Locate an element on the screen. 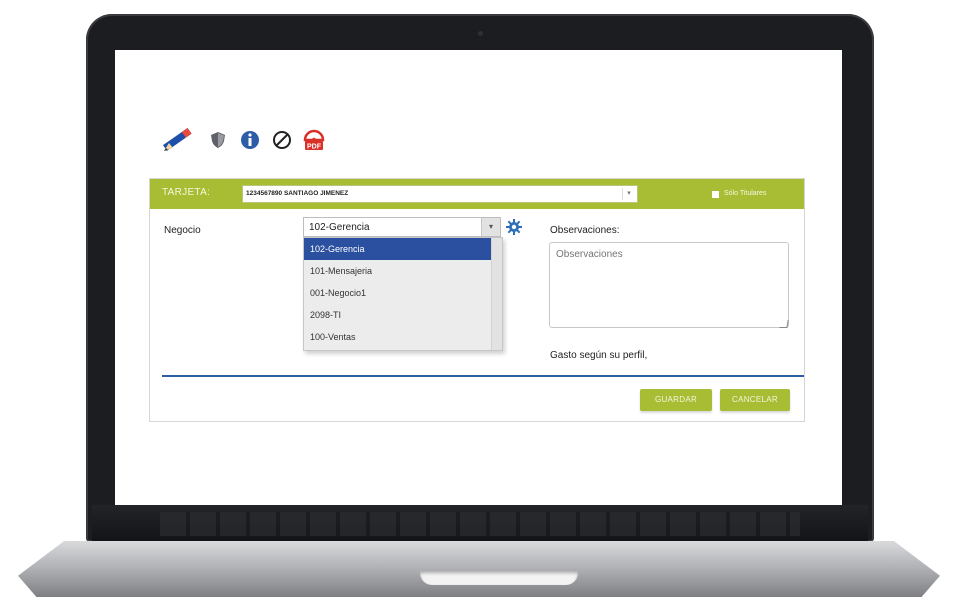  laptop-base is located at coordinates (479, 569).